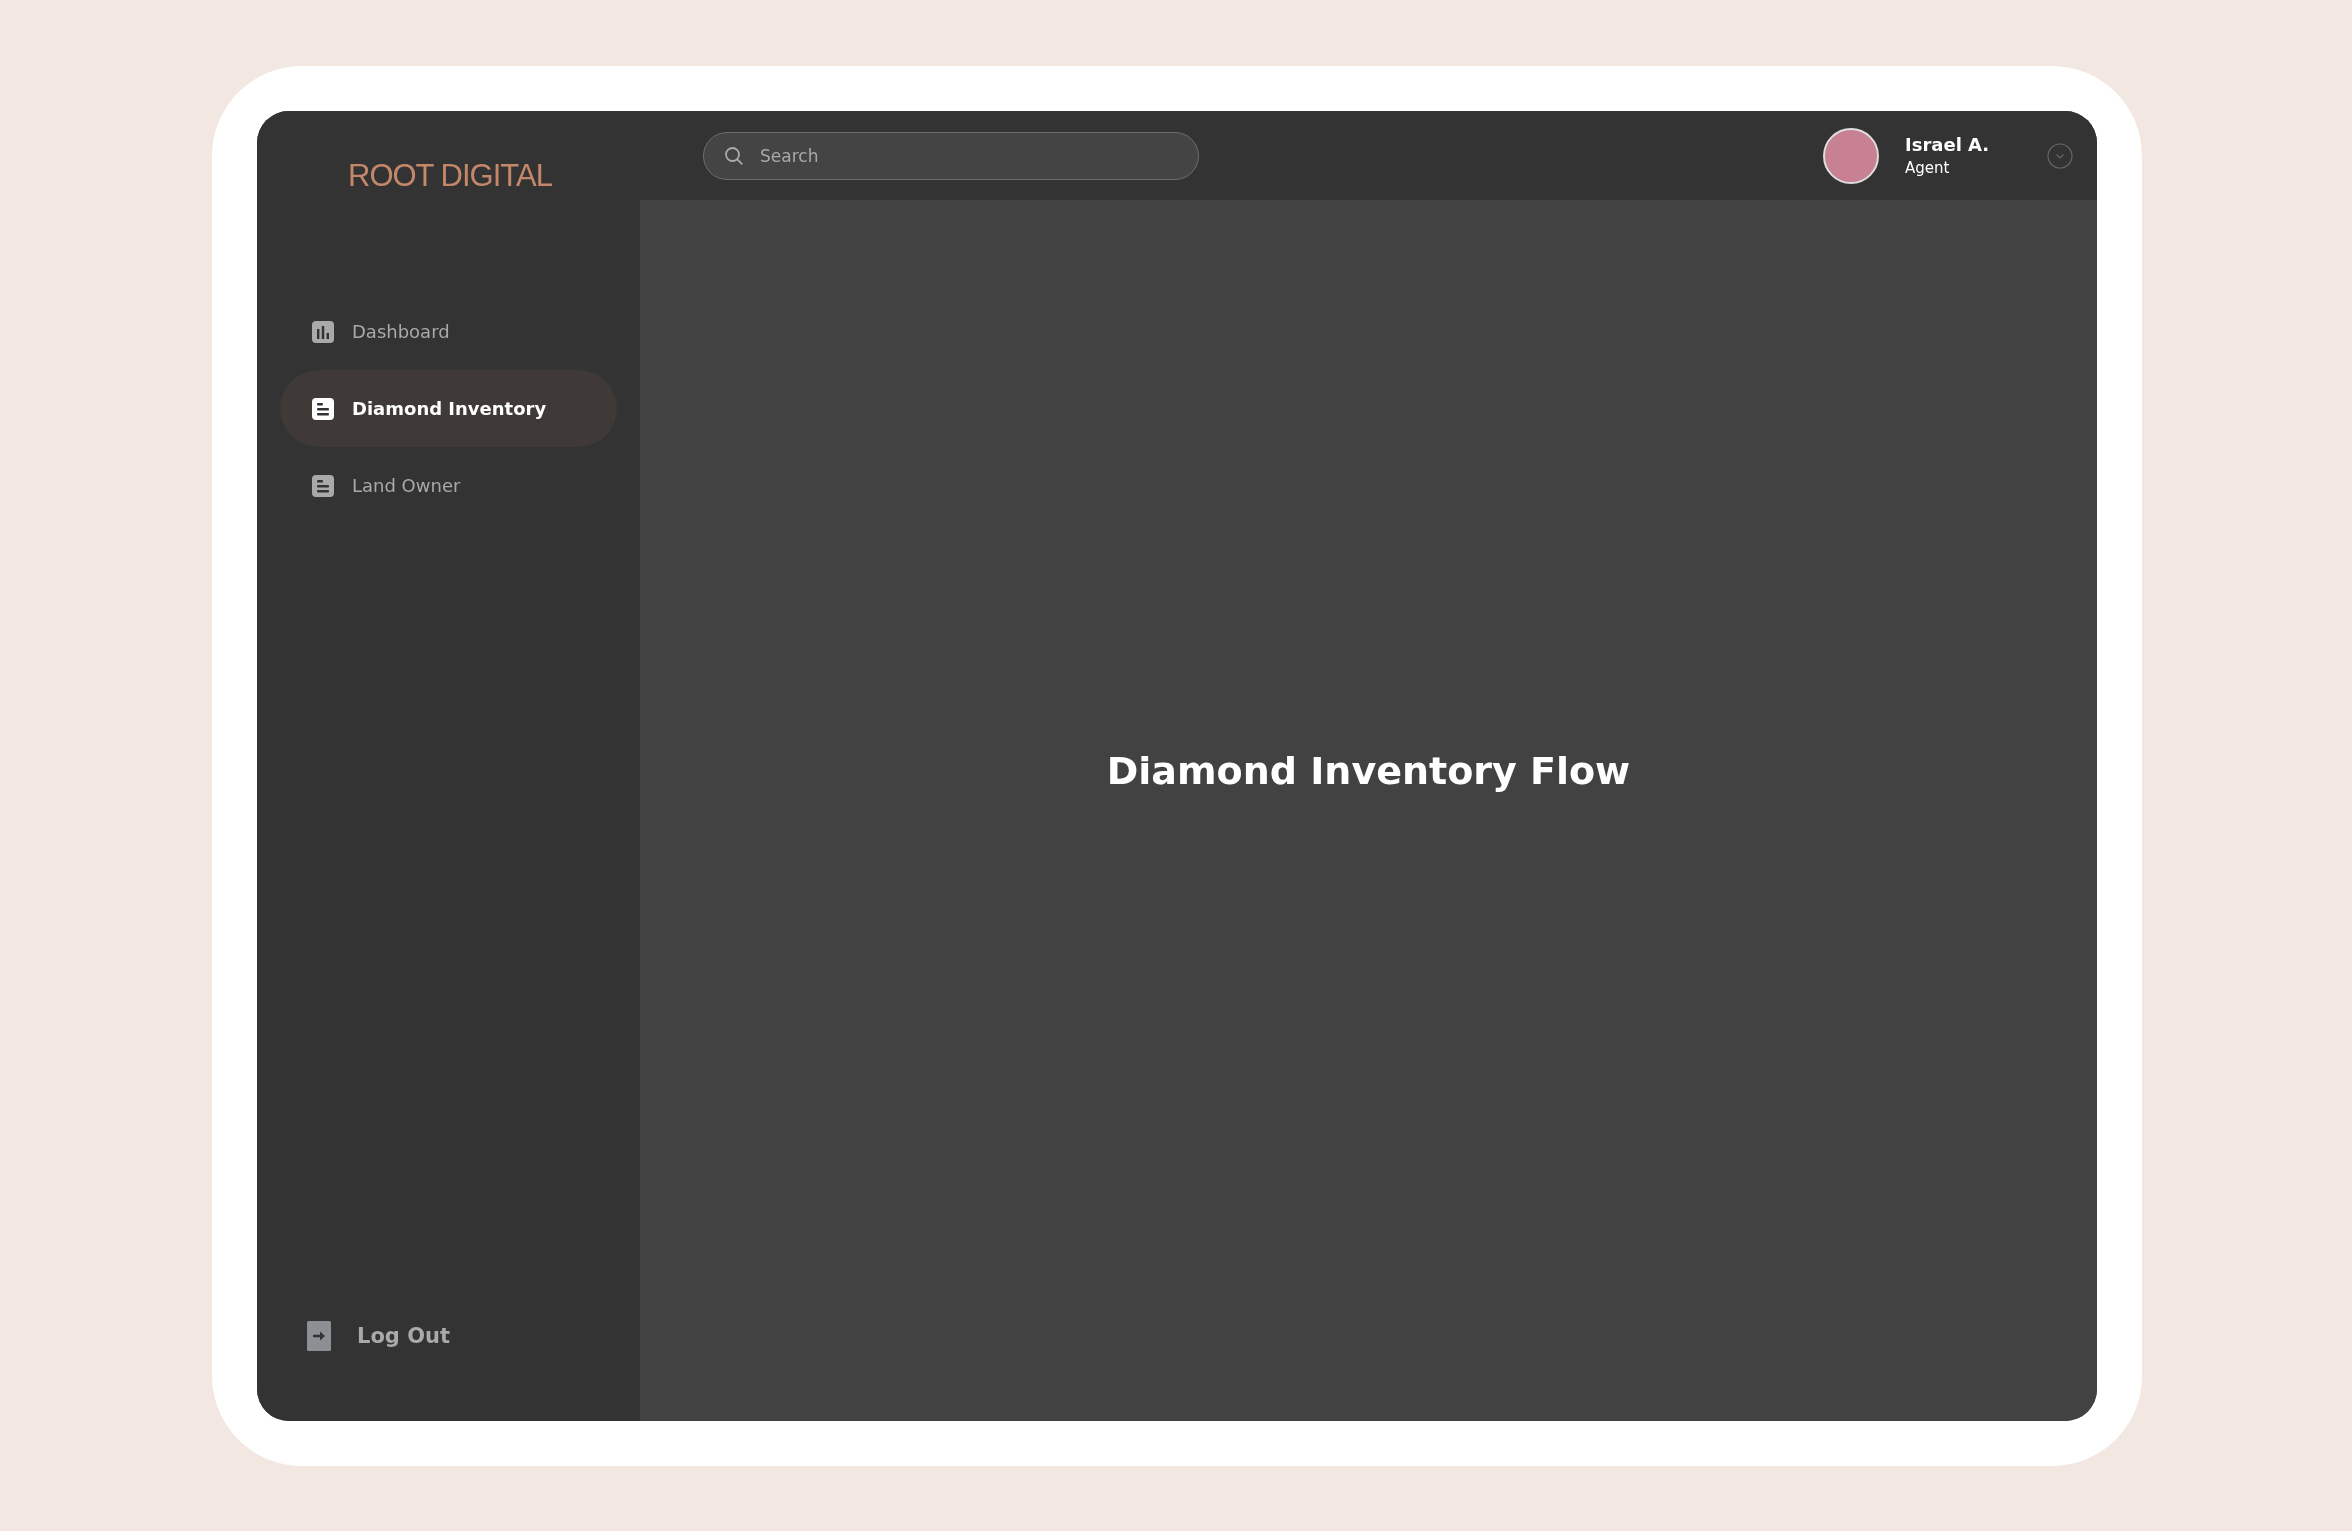 The width and height of the screenshot is (2352, 1531). What do you see at coordinates (448, 408) in the screenshot?
I see `nav-item: Diamond Inventory` at bounding box center [448, 408].